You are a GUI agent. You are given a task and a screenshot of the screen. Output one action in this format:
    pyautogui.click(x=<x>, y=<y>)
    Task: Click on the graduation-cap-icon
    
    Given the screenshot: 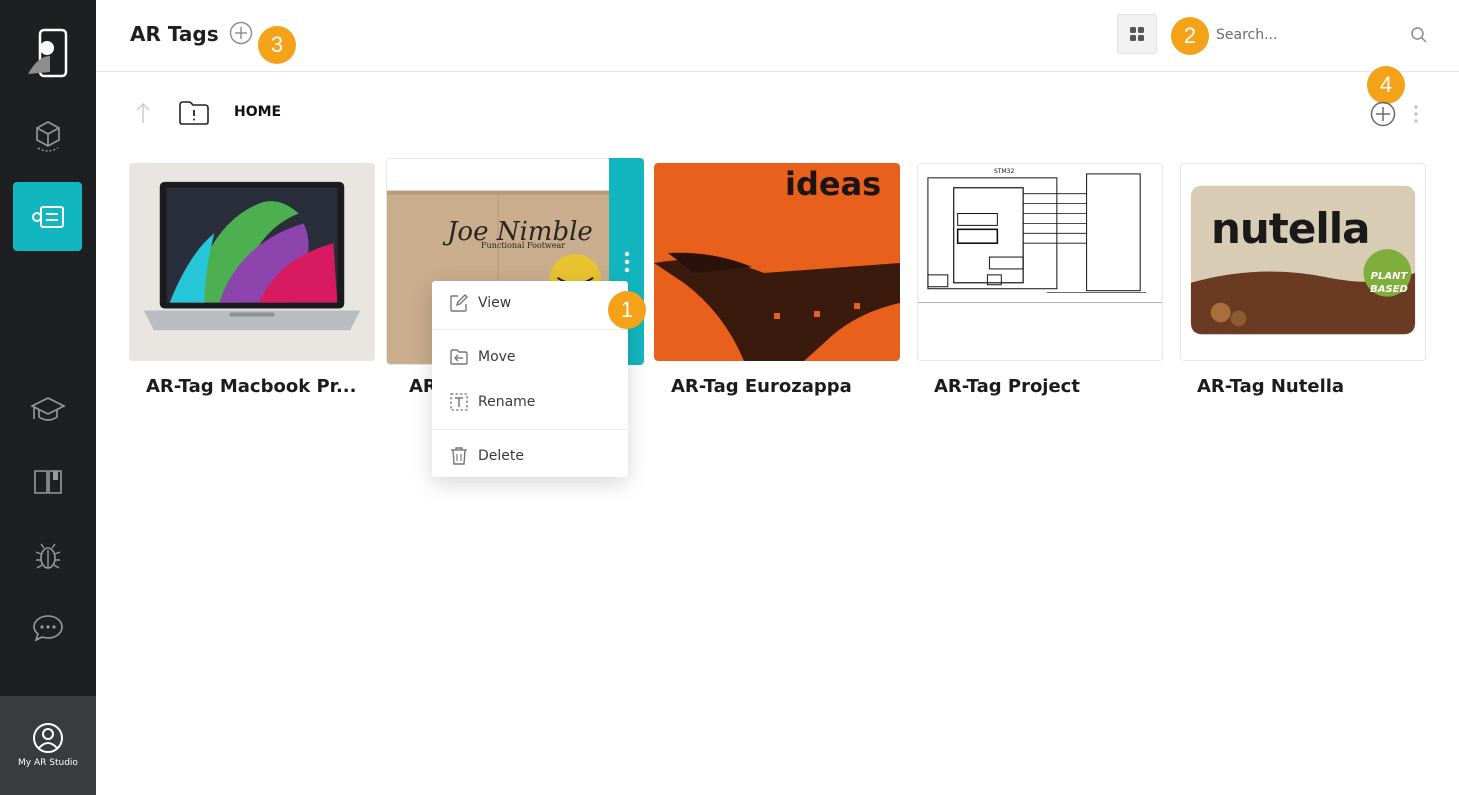 What is the action you would take?
    pyautogui.click(x=47, y=408)
    